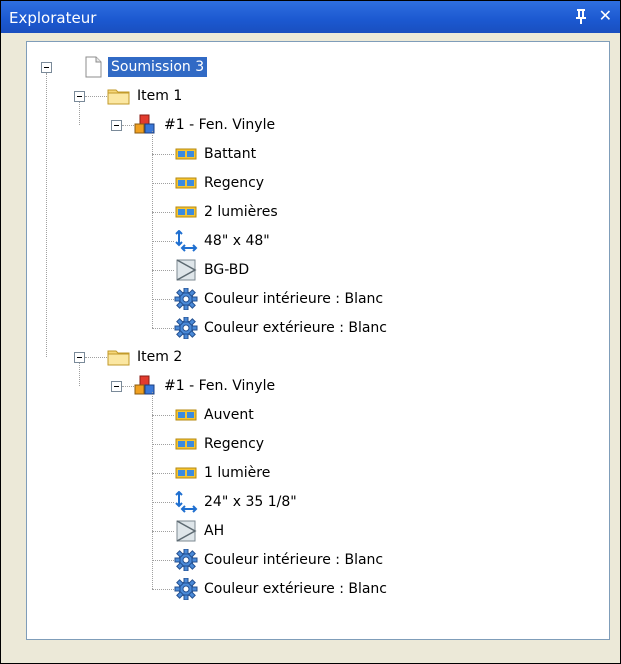 The width and height of the screenshot is (621, 664). Describe the element at coordinates (158, 67) in the screenshot. I see `tree-node-label: Soumission 3` at that location.